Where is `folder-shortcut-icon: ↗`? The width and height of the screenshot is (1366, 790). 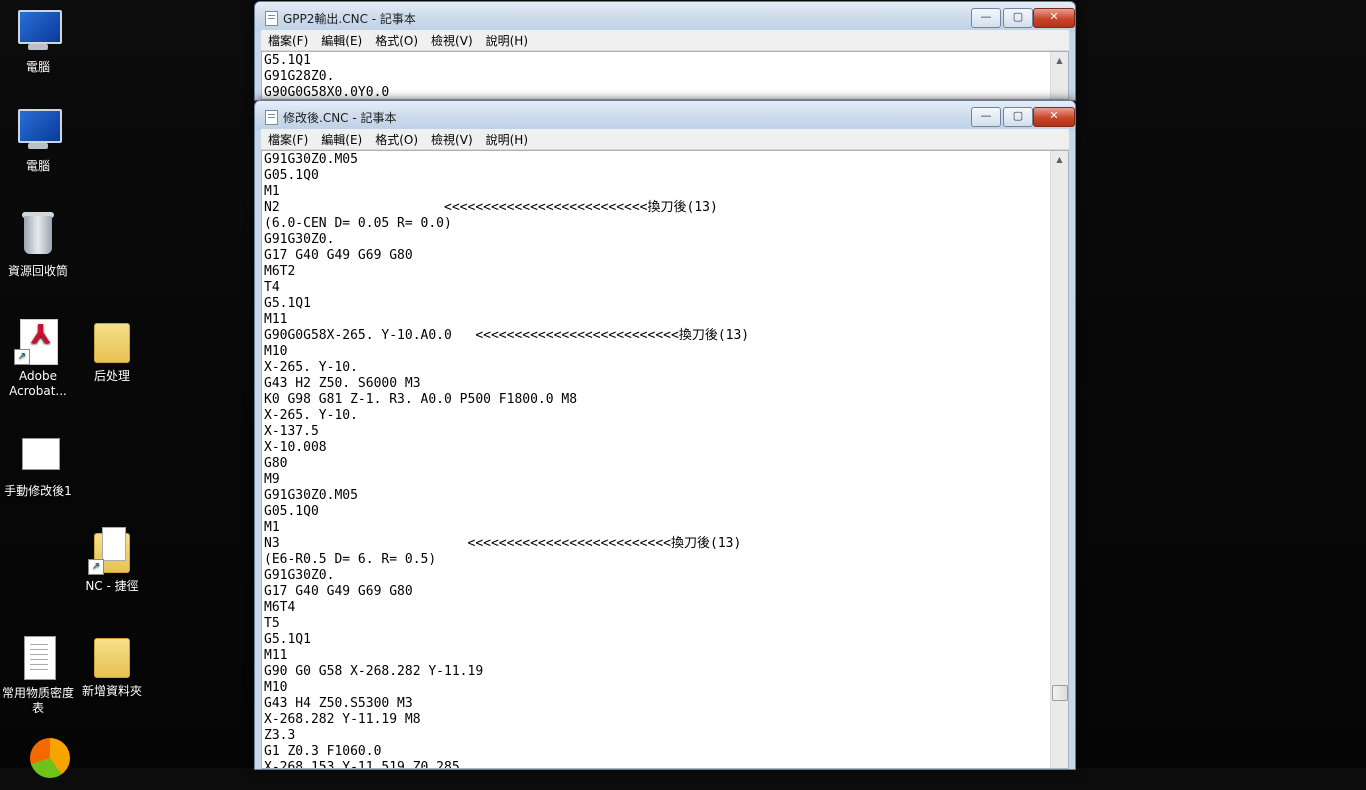 folder-shortcut-icon: ↗ is located at coordinates (112, 551).